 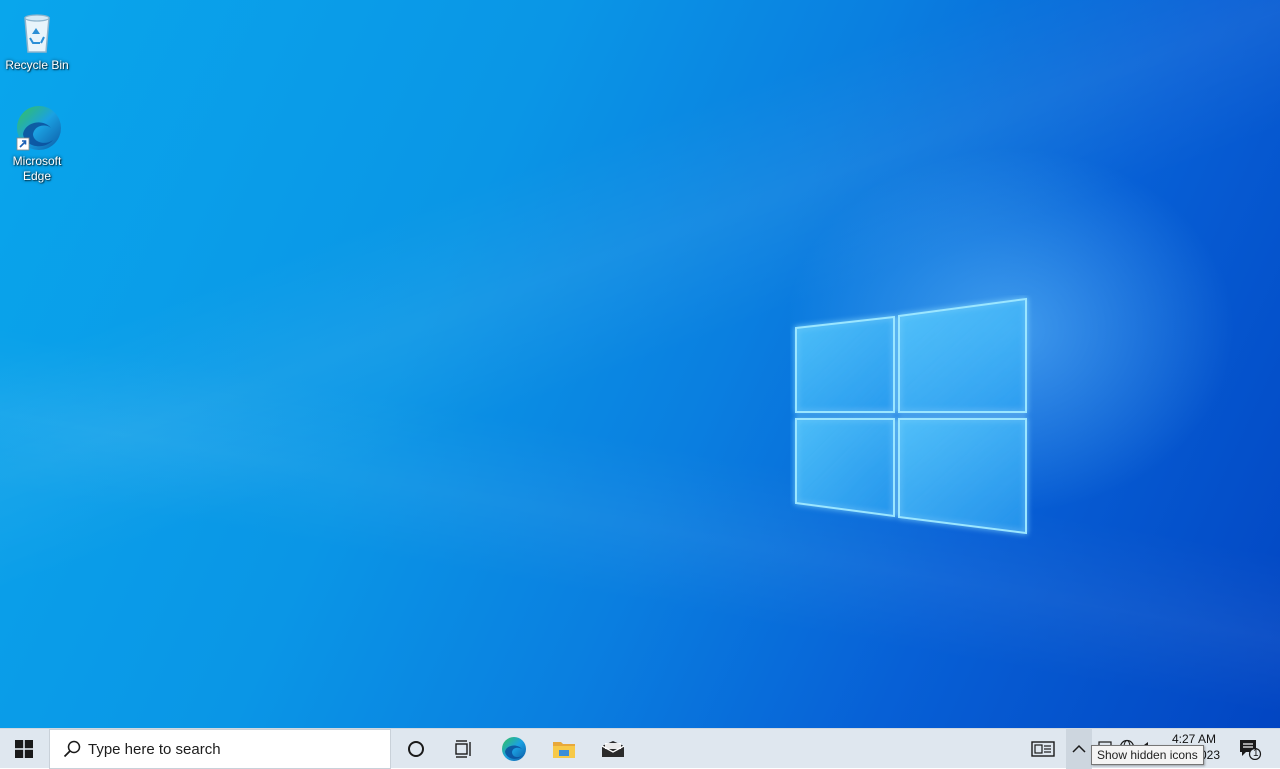 What do you see at coordinates (640, 748) in the screenshot?
I see `taskbar: Type here to search 4:27 AM 023 1` at bounding box center [640, 748].